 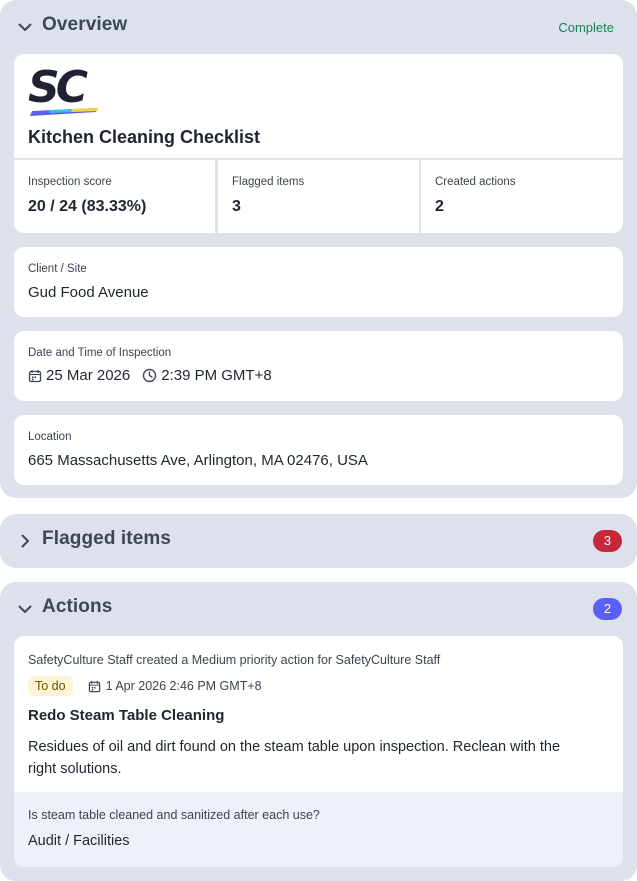 I want to click on stat-label: Created actions, so click(x=475, y=182).